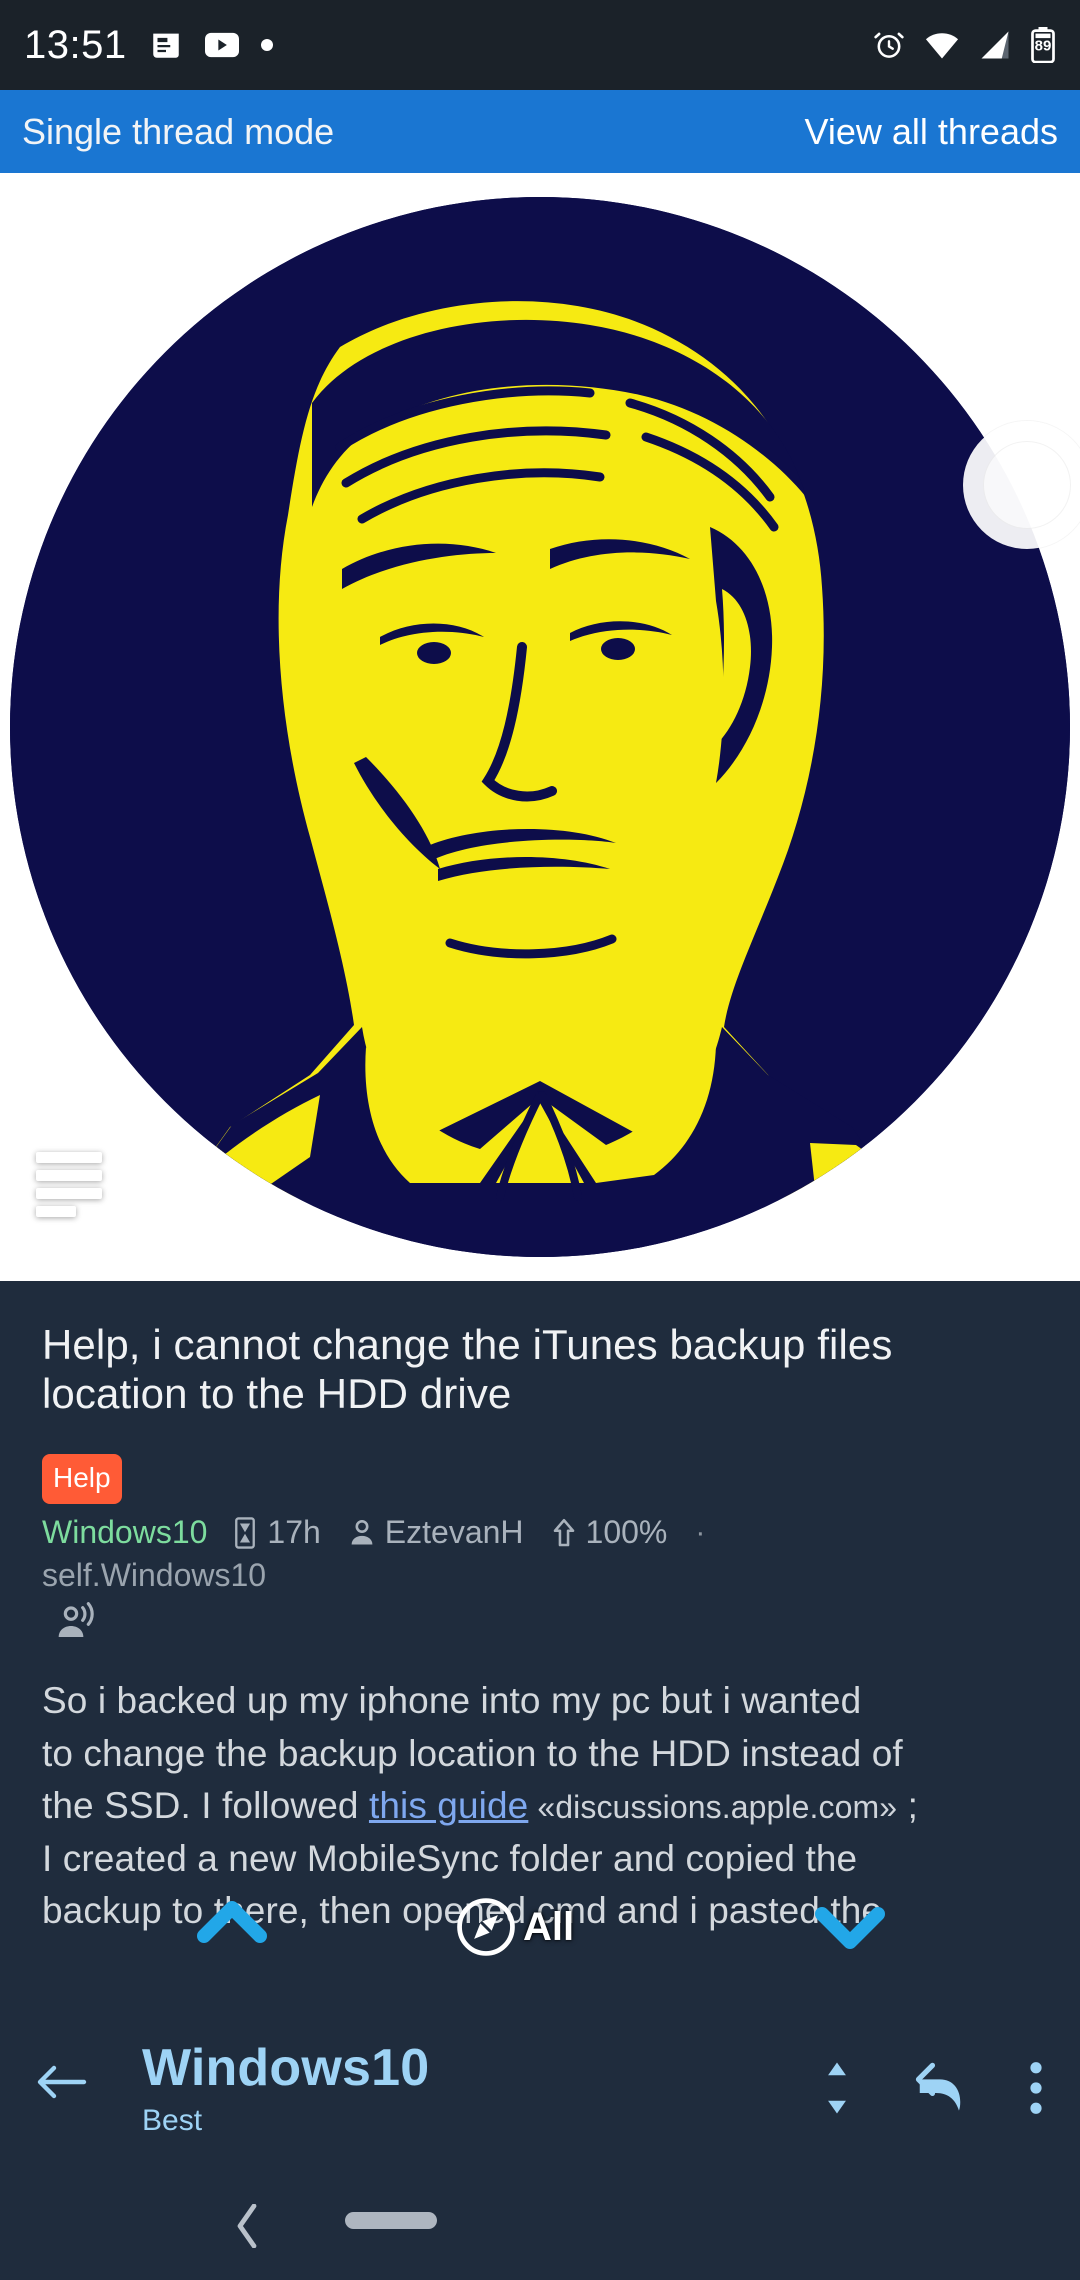 The height and width of the screenshot is (2280, 1080). I want to click on status-bar: 13:51 89, so click(540, 45).